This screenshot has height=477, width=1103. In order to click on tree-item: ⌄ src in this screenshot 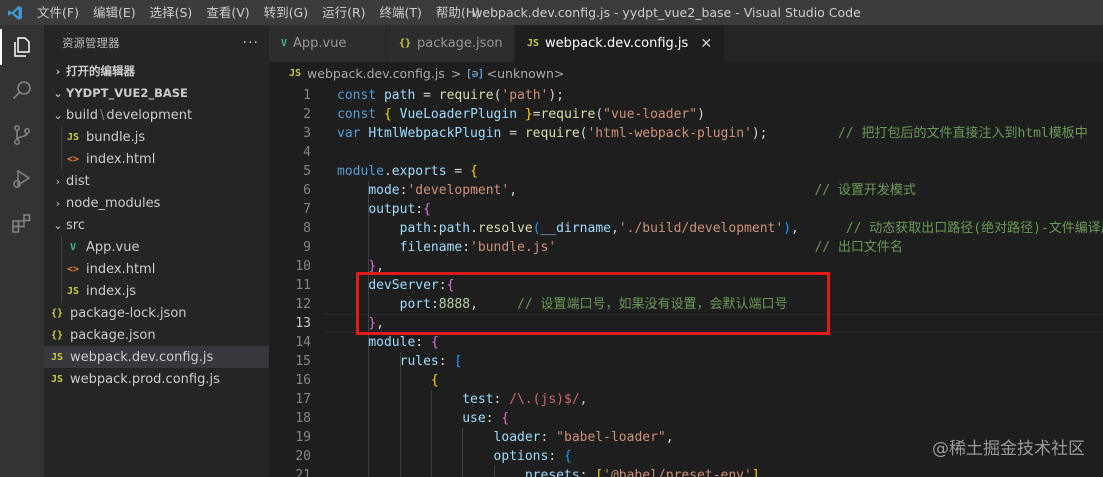, I will do `click(156, 225)`.